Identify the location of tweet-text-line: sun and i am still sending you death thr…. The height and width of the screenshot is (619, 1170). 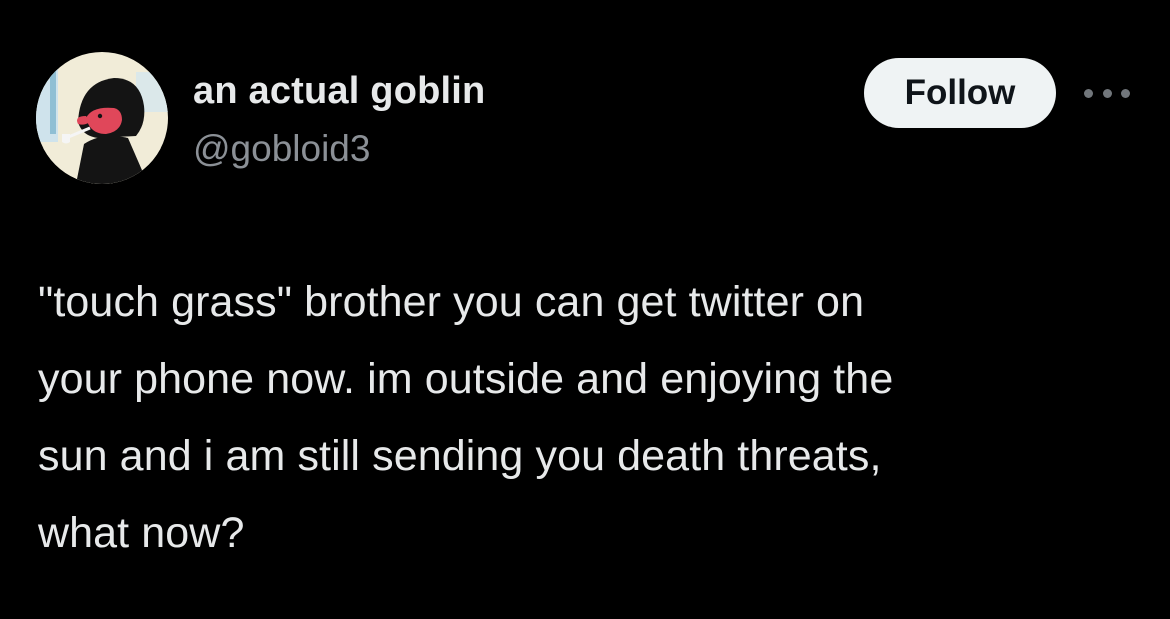
(460, 456).